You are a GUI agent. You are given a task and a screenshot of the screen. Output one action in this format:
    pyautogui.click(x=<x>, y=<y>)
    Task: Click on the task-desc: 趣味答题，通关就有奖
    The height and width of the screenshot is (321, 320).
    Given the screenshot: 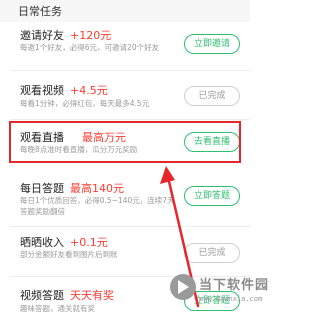 What is the action you would take?
    pyautogui.click(x=57, y=308)
    